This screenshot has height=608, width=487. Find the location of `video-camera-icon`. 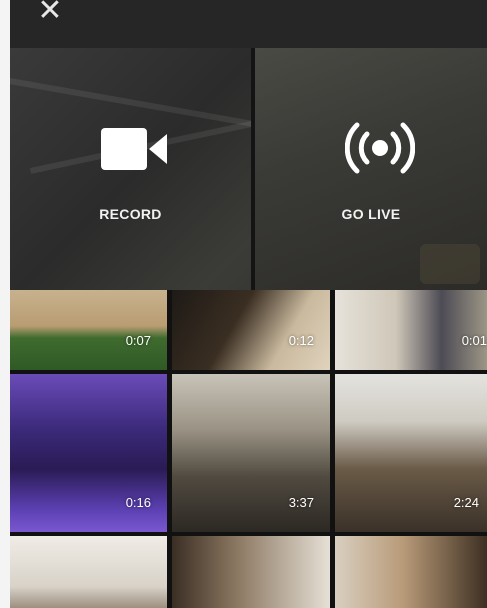

video-camera-icon is located at coordinates (134, 149).